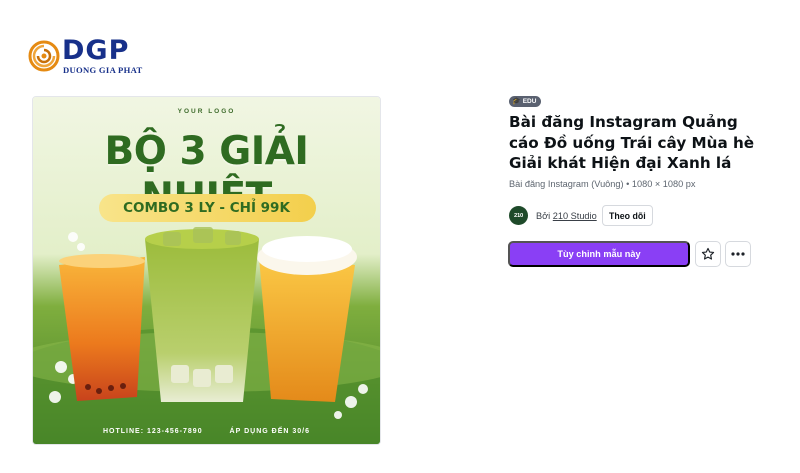  What do you see at coordinates (103, 70) in the screenshot?
I see `logo-subtitle: DUONG GIA PHAT` at bounding box center [103, 70].